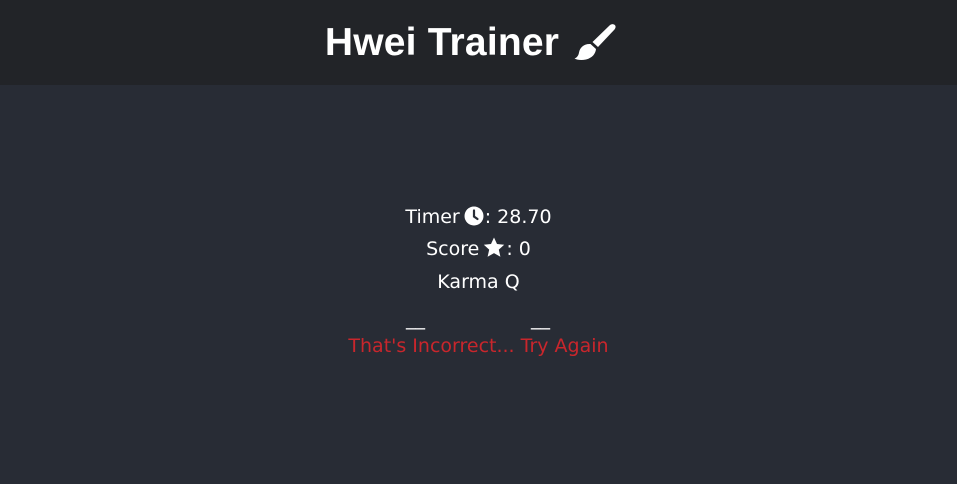  I want to click on app-title-text: Hwei Trainer, so click(442, 42).